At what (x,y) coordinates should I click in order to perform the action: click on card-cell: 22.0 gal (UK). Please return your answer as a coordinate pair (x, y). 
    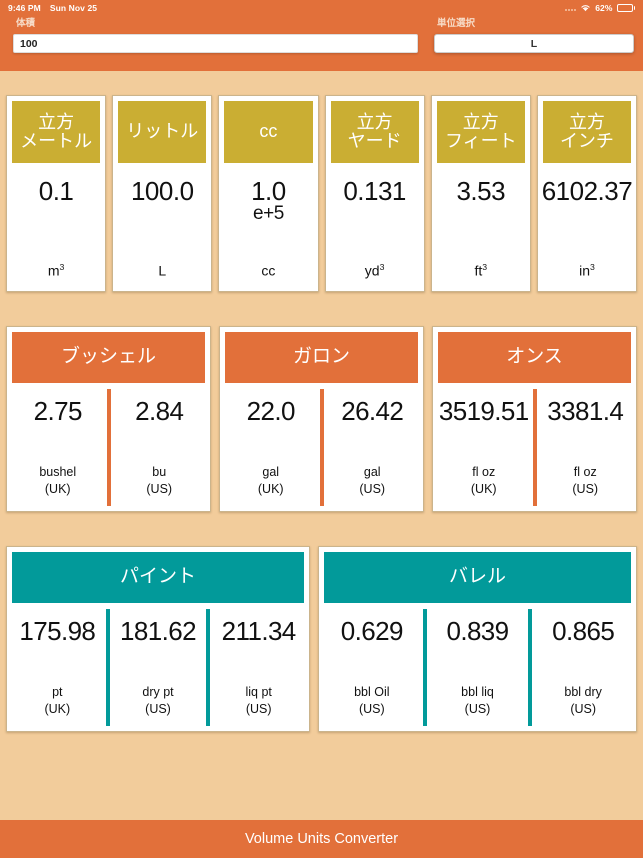
    Looking at the image, I should click on (271, 447).